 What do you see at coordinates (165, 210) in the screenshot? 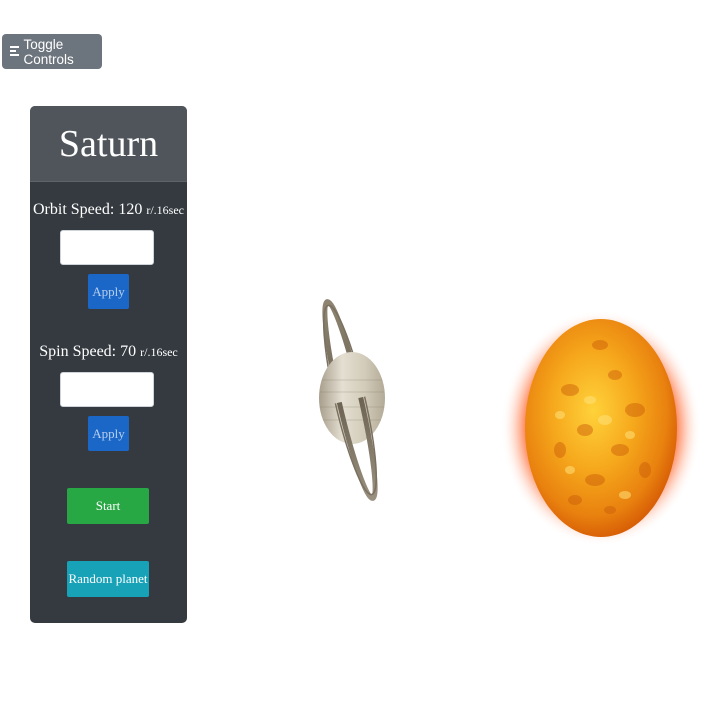
I see `orbit-speed-unit: r/.16sec` at bounding box center [165, 210].